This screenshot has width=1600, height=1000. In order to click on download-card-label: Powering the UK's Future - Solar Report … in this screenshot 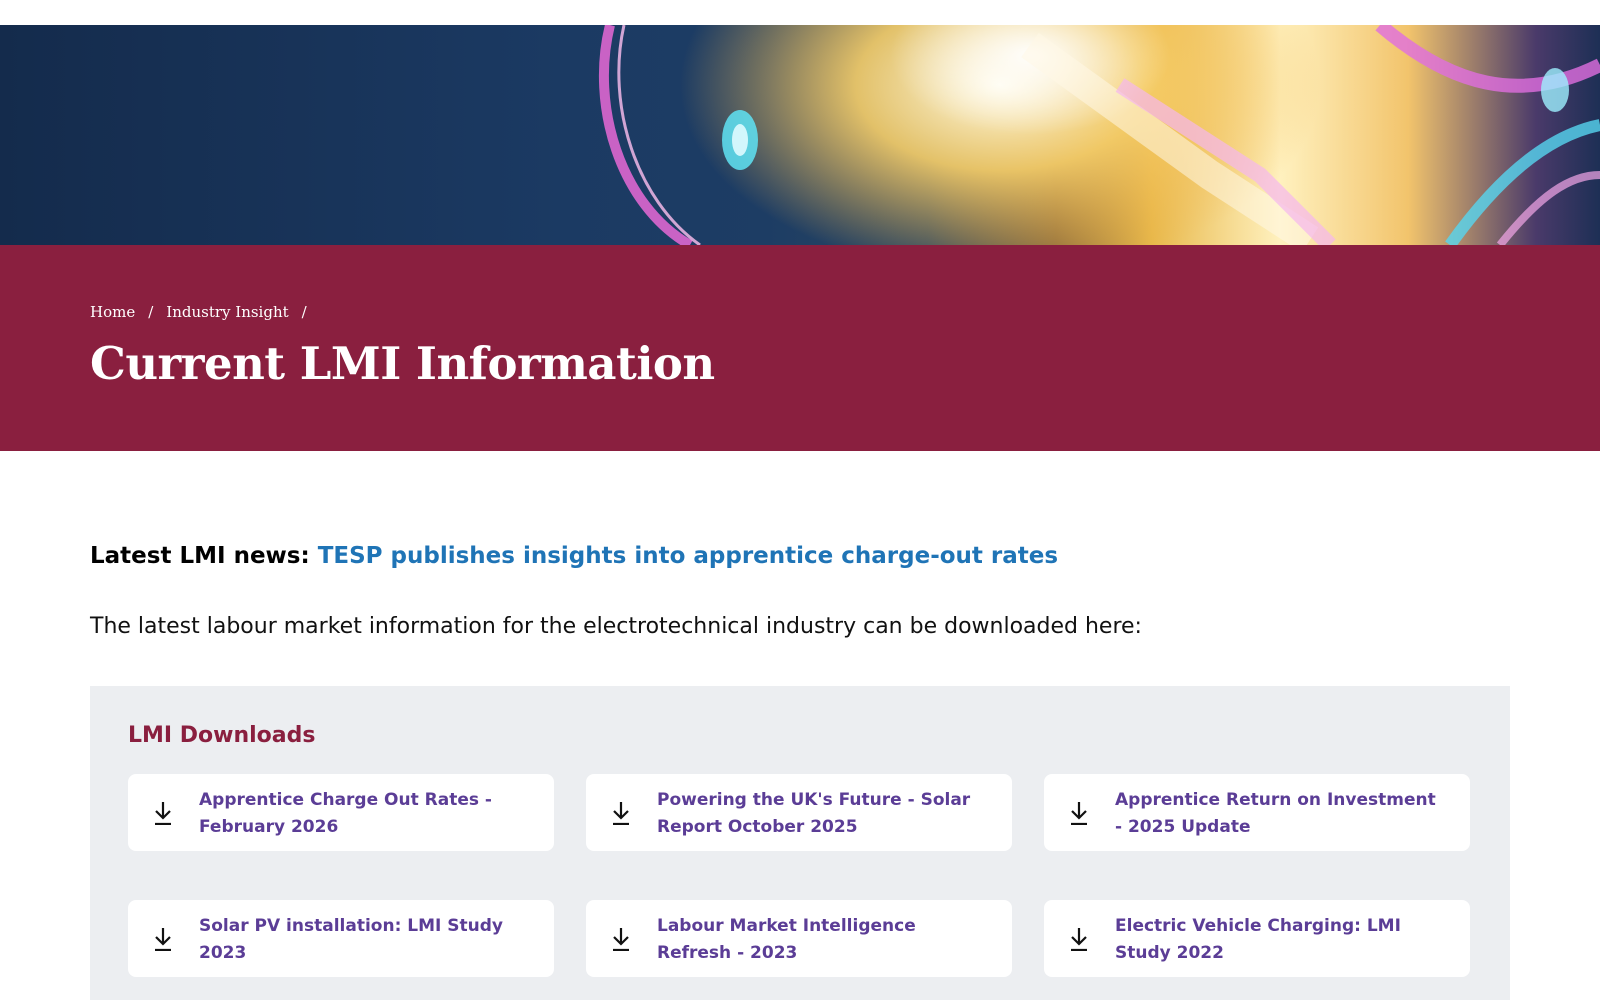, I will do `click(814, 813)`.